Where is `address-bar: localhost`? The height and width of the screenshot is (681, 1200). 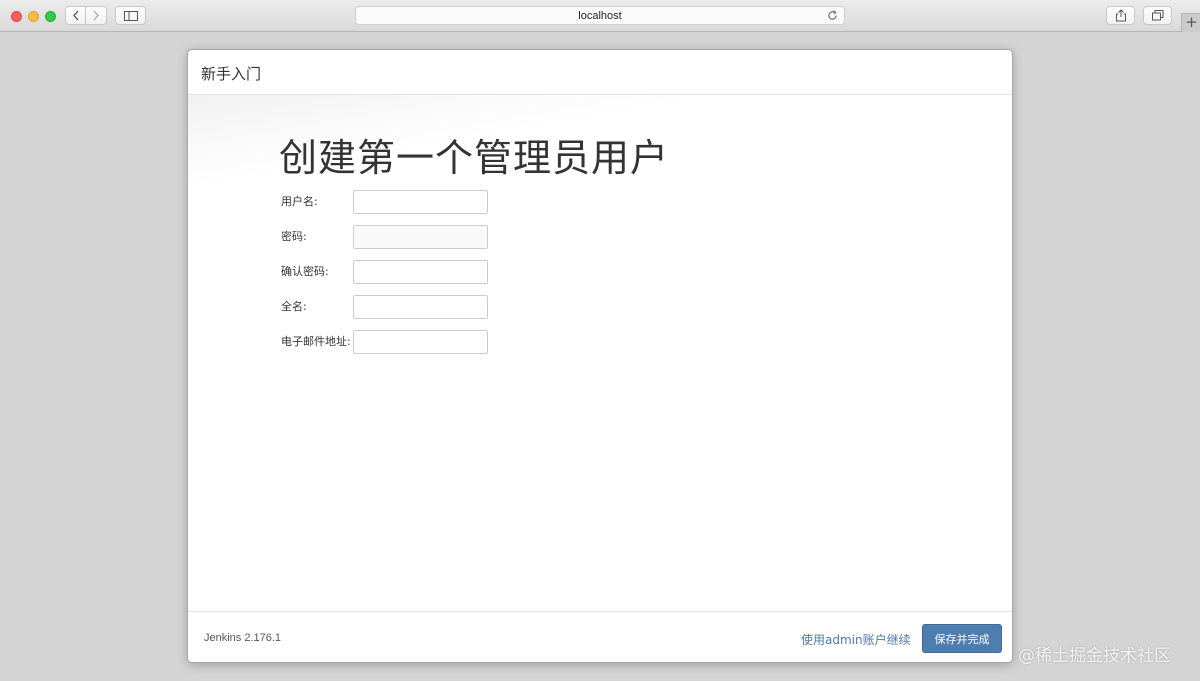
address-bar: localhost is located at coordinates (600, 15).